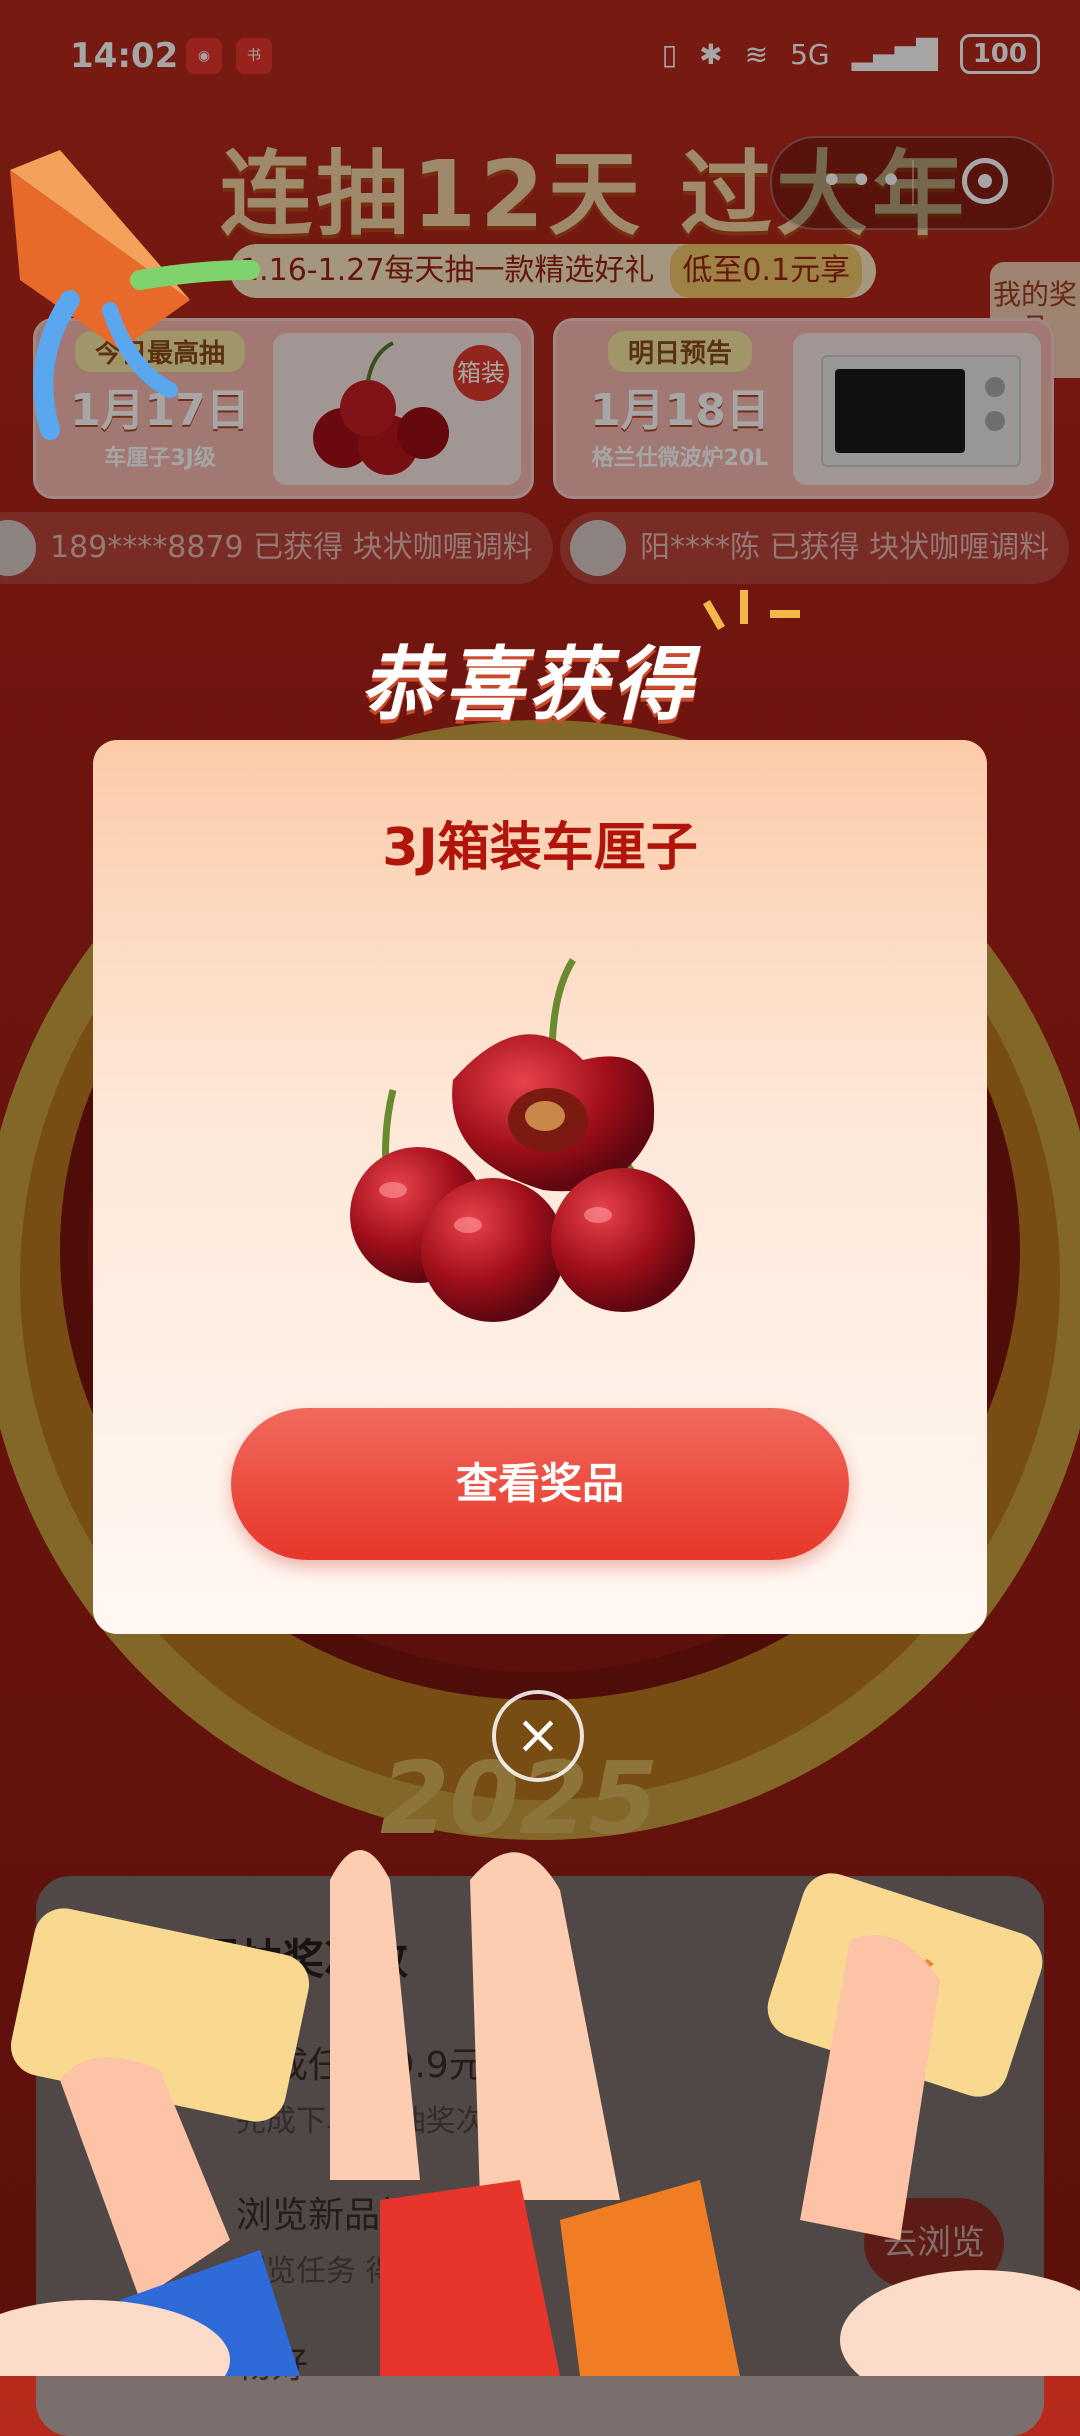 The width and height of the screenshot is (1080, 2436). Describe the element at coordinates (135, 295) in the screenshot. I see `party-popper-icon` at that location.